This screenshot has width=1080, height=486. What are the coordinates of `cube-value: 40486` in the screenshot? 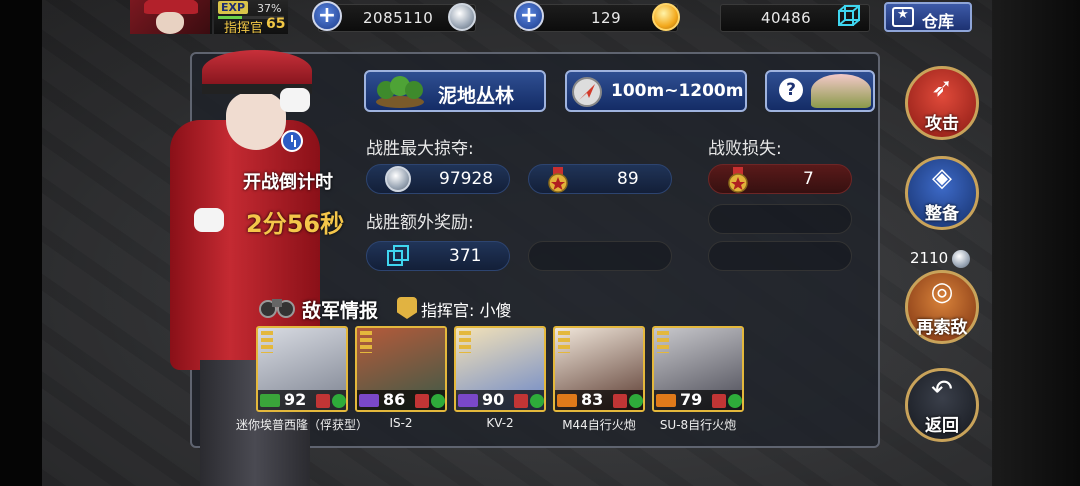 It's located at (786, 18).